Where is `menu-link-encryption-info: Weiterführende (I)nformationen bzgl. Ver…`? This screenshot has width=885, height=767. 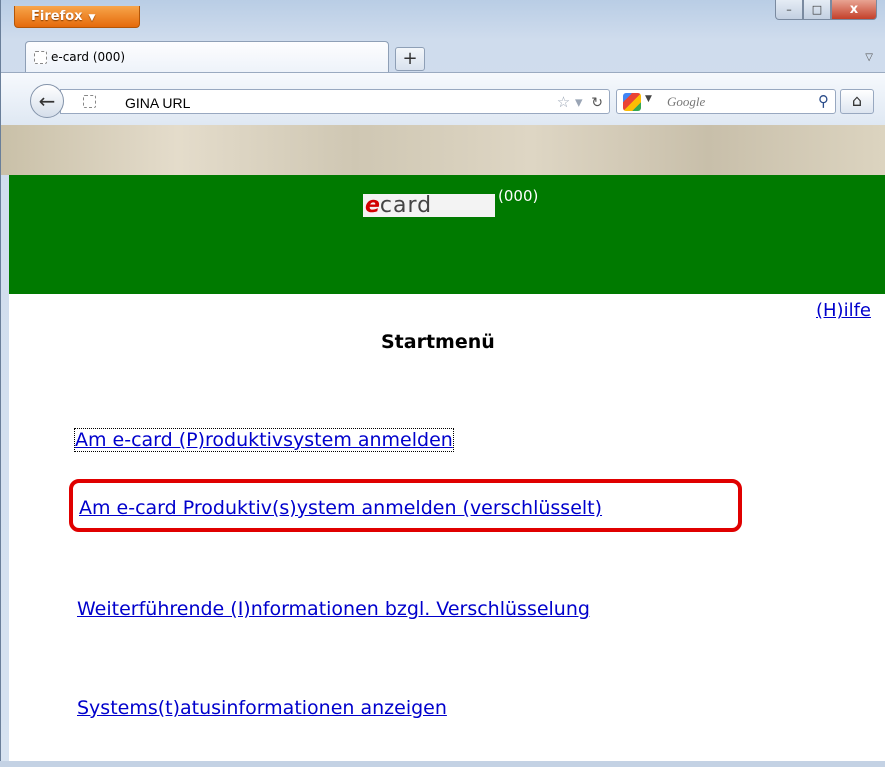
menu-link-encryption-info: Weiterführende (I)nformationen bzgl. Ver… is located at coordinates (333, 609).